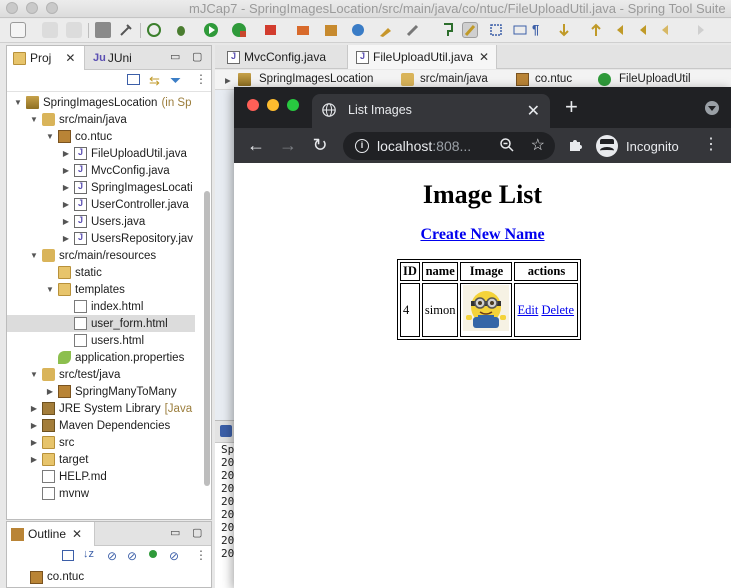 This screenshot has height=588, width=731. Describe the element at coordinates (527, 310) in the screenshot. I see `edit-link: Edit` at that location.